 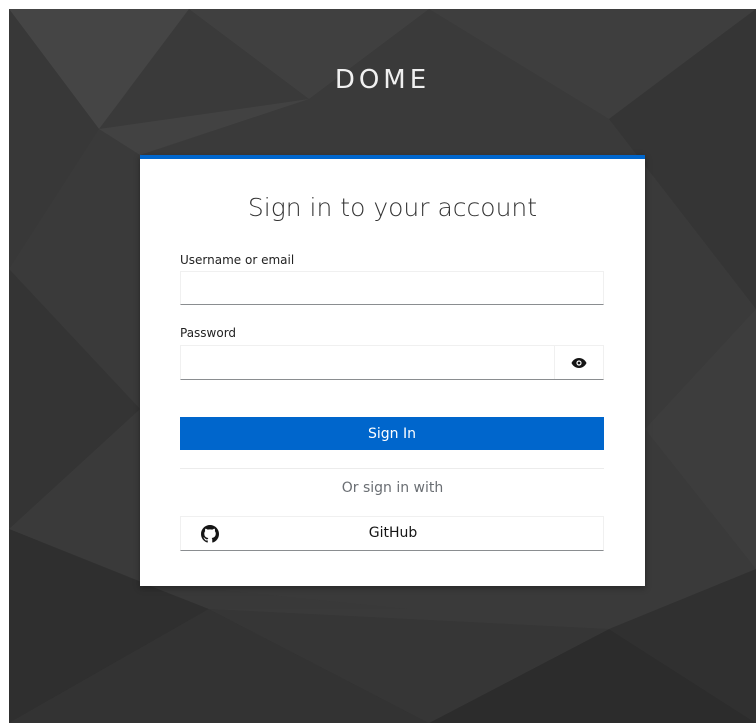 What do you see at coordinates (392, 488) in the screenshot?
I see `social-login-heading: Or sign in with` at bounding box center [392, 488].